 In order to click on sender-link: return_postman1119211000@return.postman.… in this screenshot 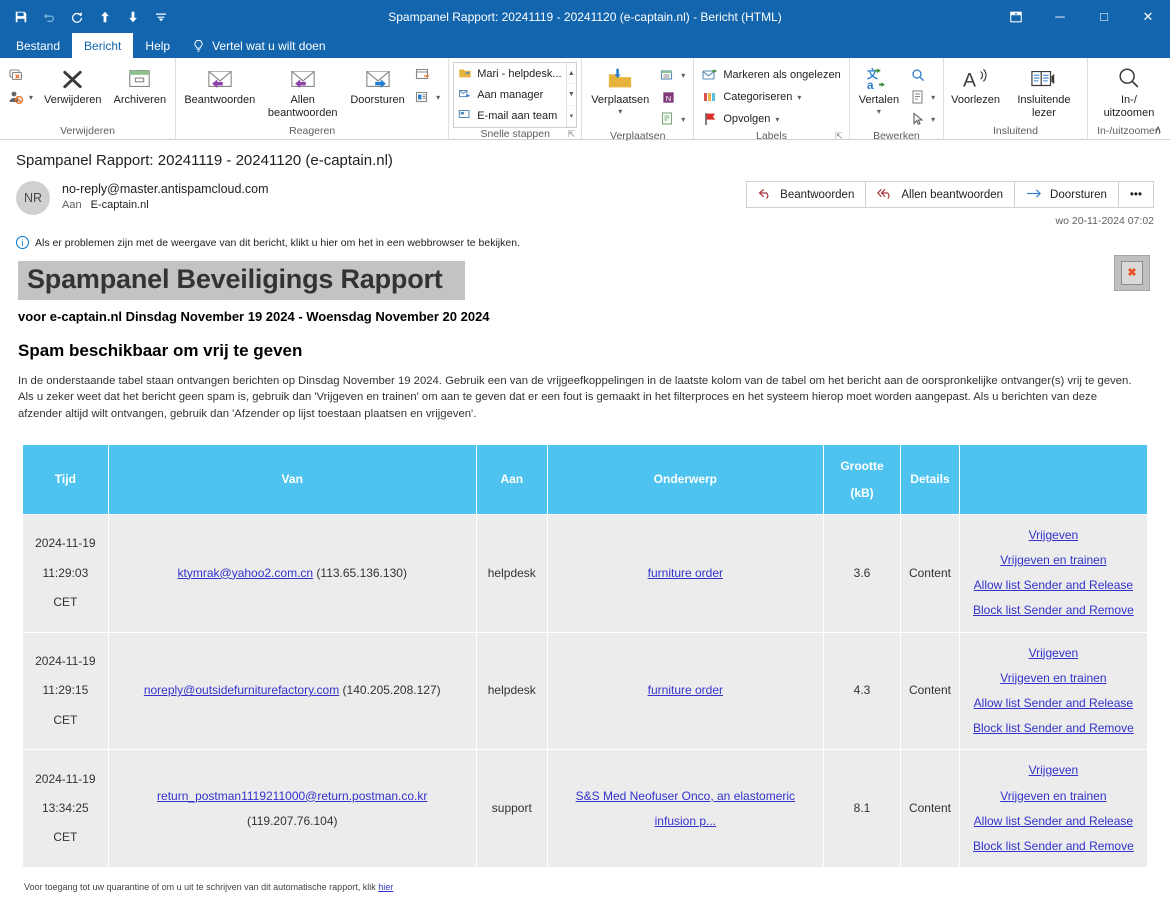, I will do `click(292, 796)`.